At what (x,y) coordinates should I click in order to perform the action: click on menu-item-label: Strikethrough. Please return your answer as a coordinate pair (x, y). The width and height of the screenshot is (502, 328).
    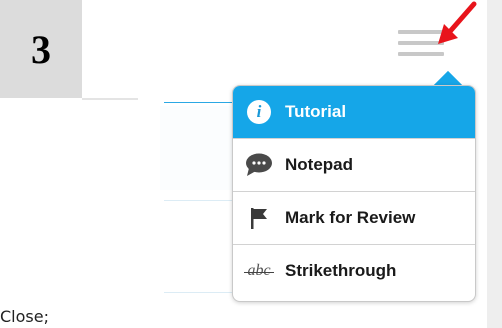
    Looking at the image, I should click on (341, 270).